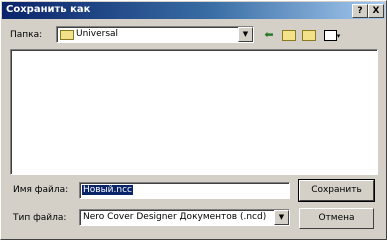  What do you see at coordinates (332, 35) in the screenshot?
I see `view-menu-icon: ▾` at bounding box center [332, 35].